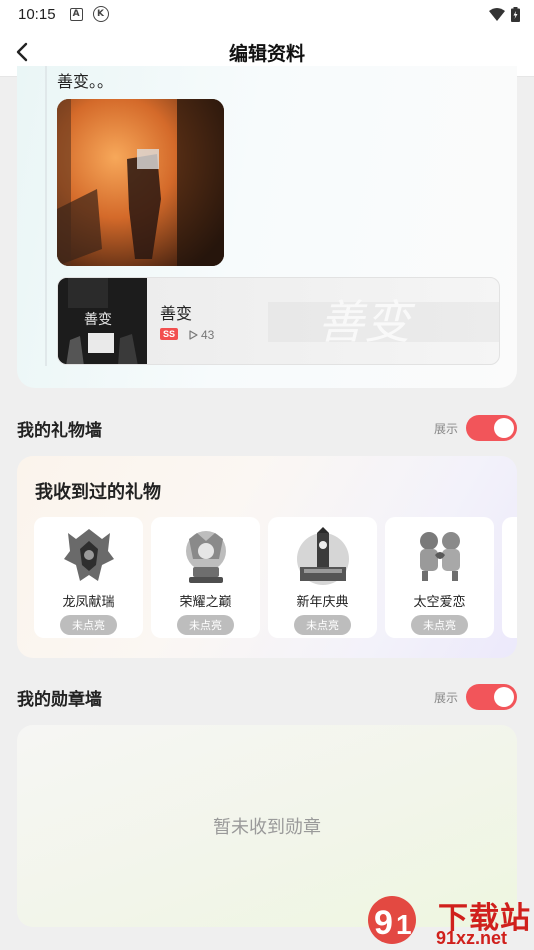 This screenshot has height=950, width=534. What do you see at coordinates (515, 14) in the screenshot?
I see `battery-icon` at bounding box center [515, 14].